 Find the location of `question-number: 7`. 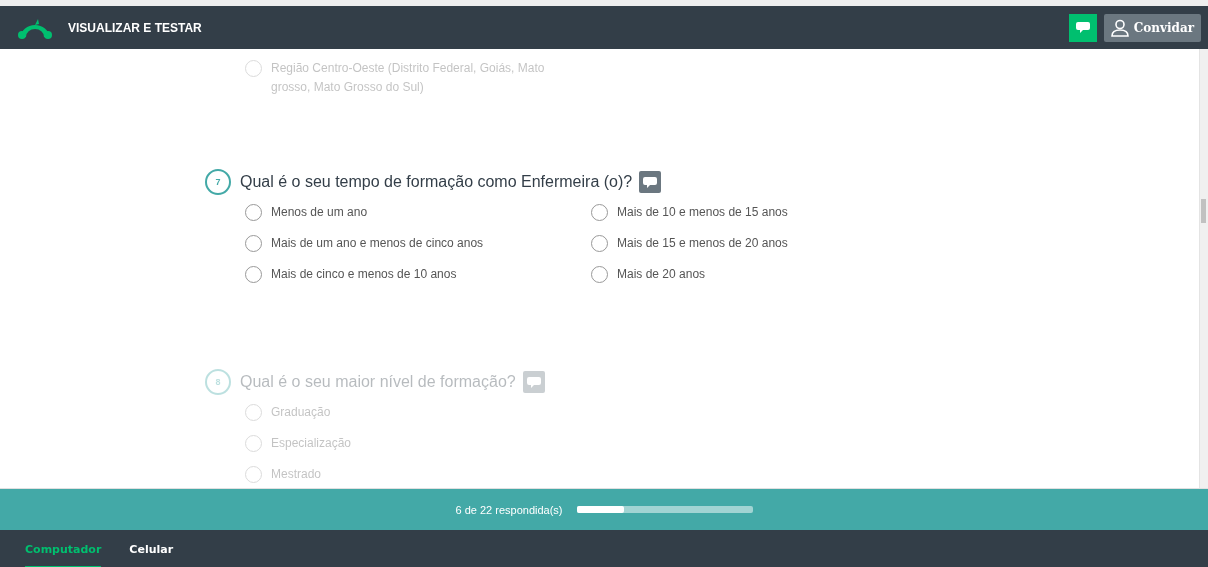

question-number: 7 is located at coordinates (218, 182).